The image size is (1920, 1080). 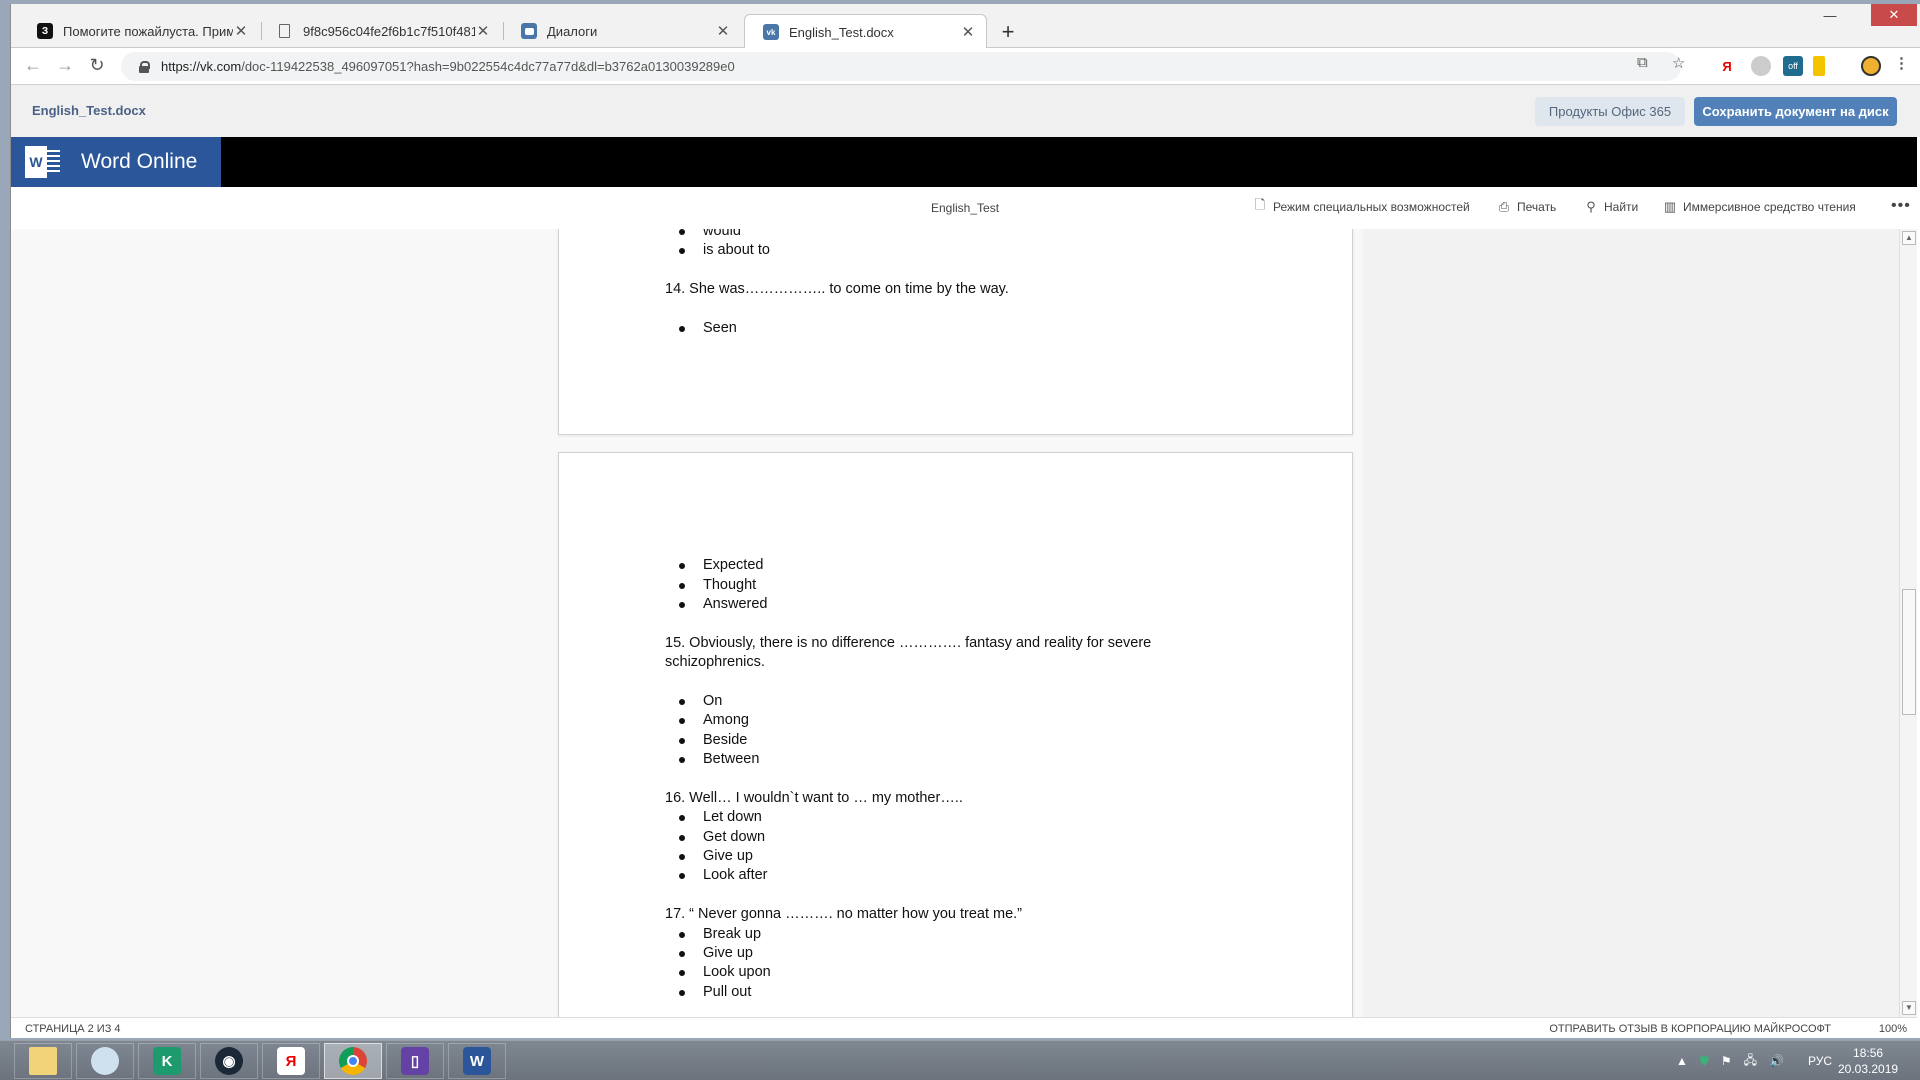 I want to click on taskbar: K ◉ Я ▯ W ▲ ⛊ ⚑ 🖧 🔊 РУС 18:56 20.03.2019, so click(x=960, y=1060).